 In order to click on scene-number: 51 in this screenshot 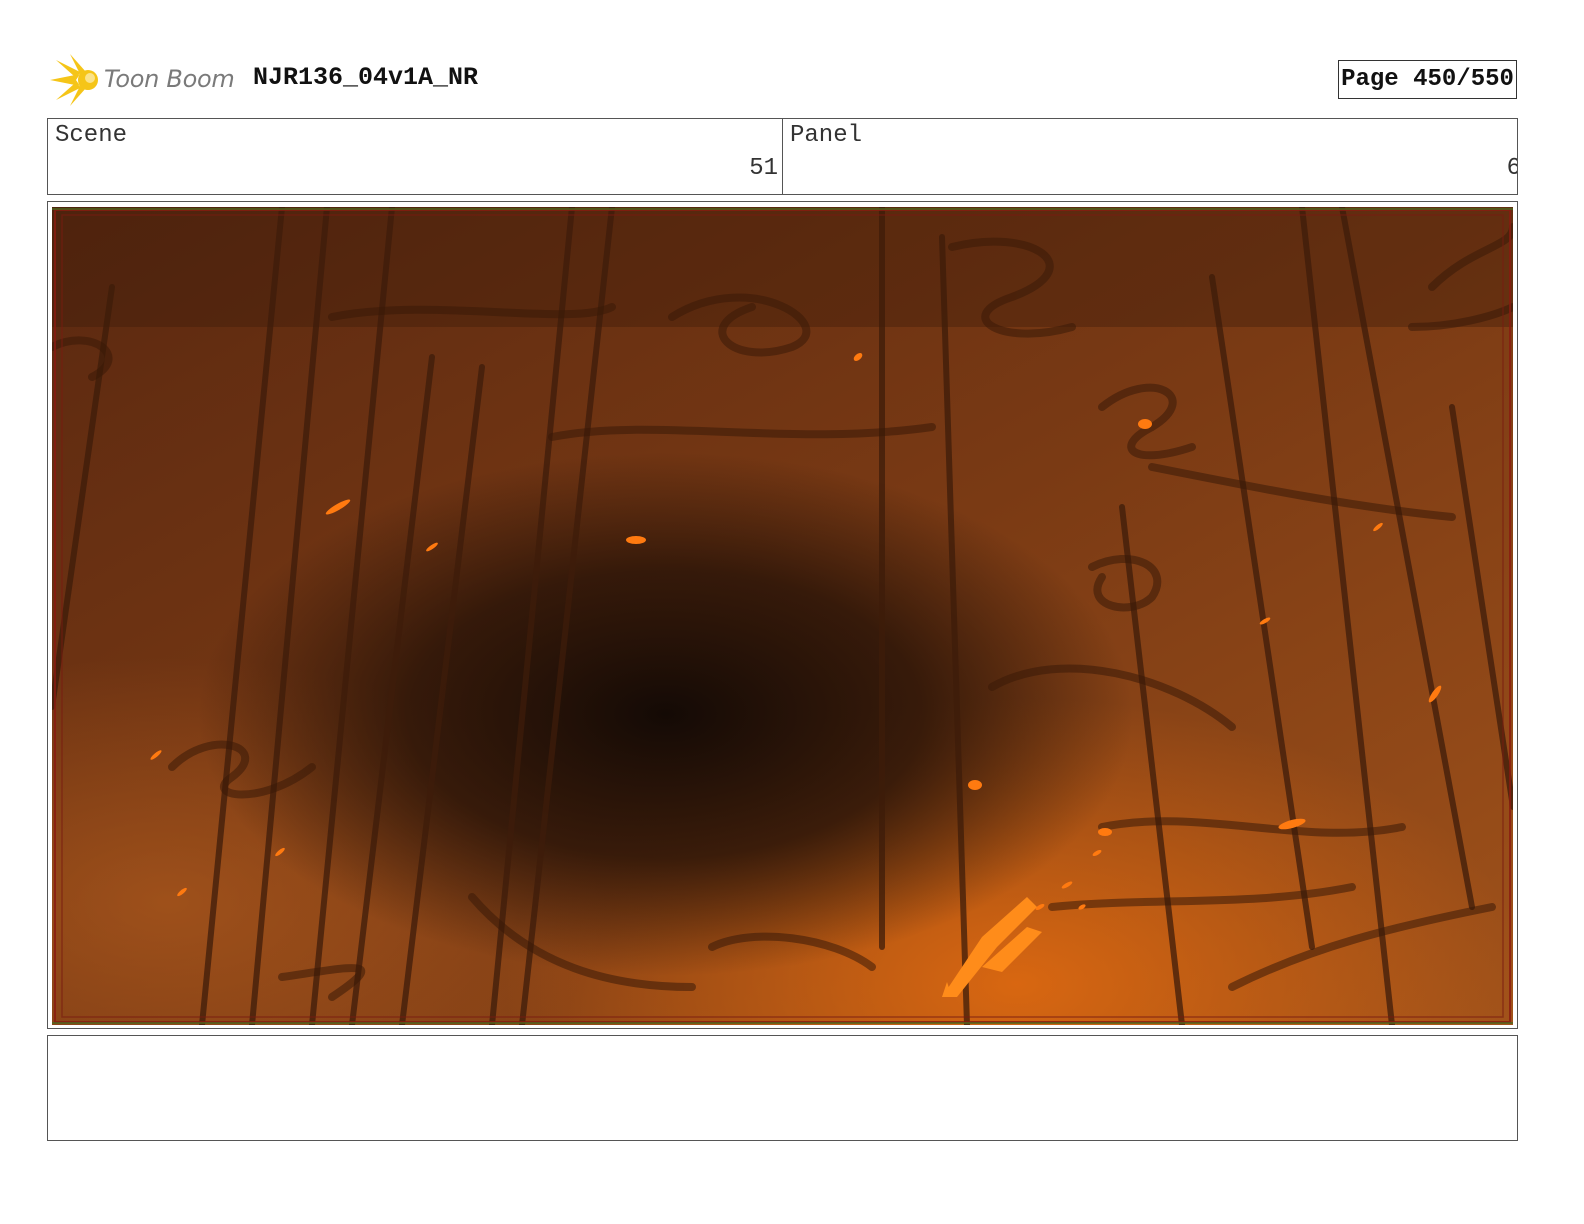, I will do `click(763, 168)`.